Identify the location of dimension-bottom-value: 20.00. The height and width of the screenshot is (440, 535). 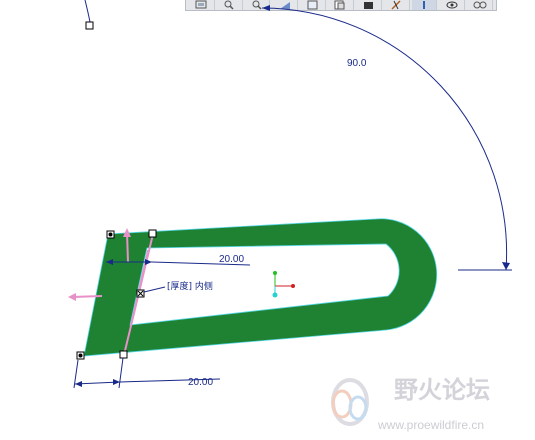
(200, 382).